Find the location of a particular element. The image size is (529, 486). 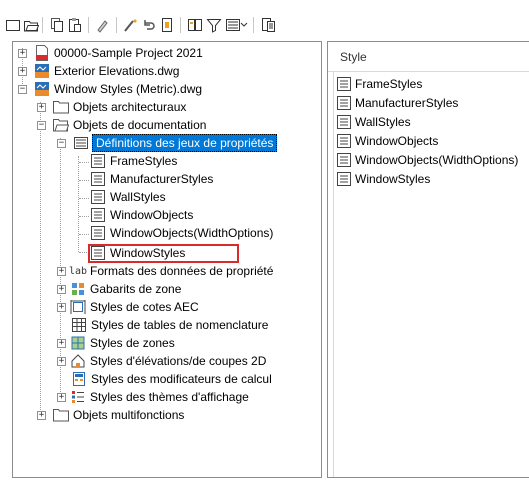

list-item-windowstyles: WindowStyles is located at coordinates (383, 178).